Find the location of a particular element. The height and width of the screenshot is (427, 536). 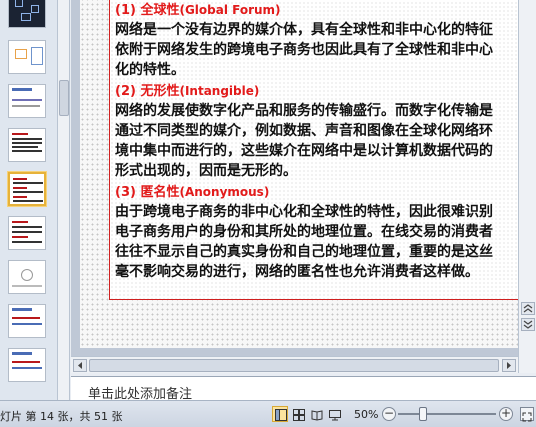

body-line: 依附于网络发生的跨境电子商务也因此具有了全球性和非中心 is located at coordinates (304, 50).